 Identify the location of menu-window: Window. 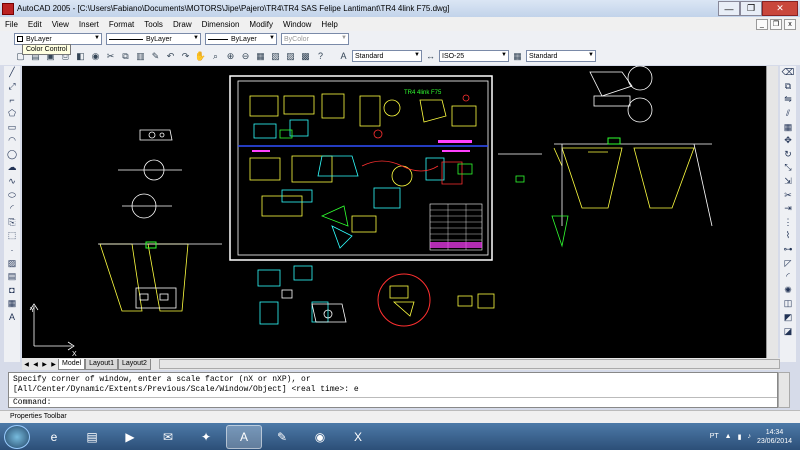
(297, 24).